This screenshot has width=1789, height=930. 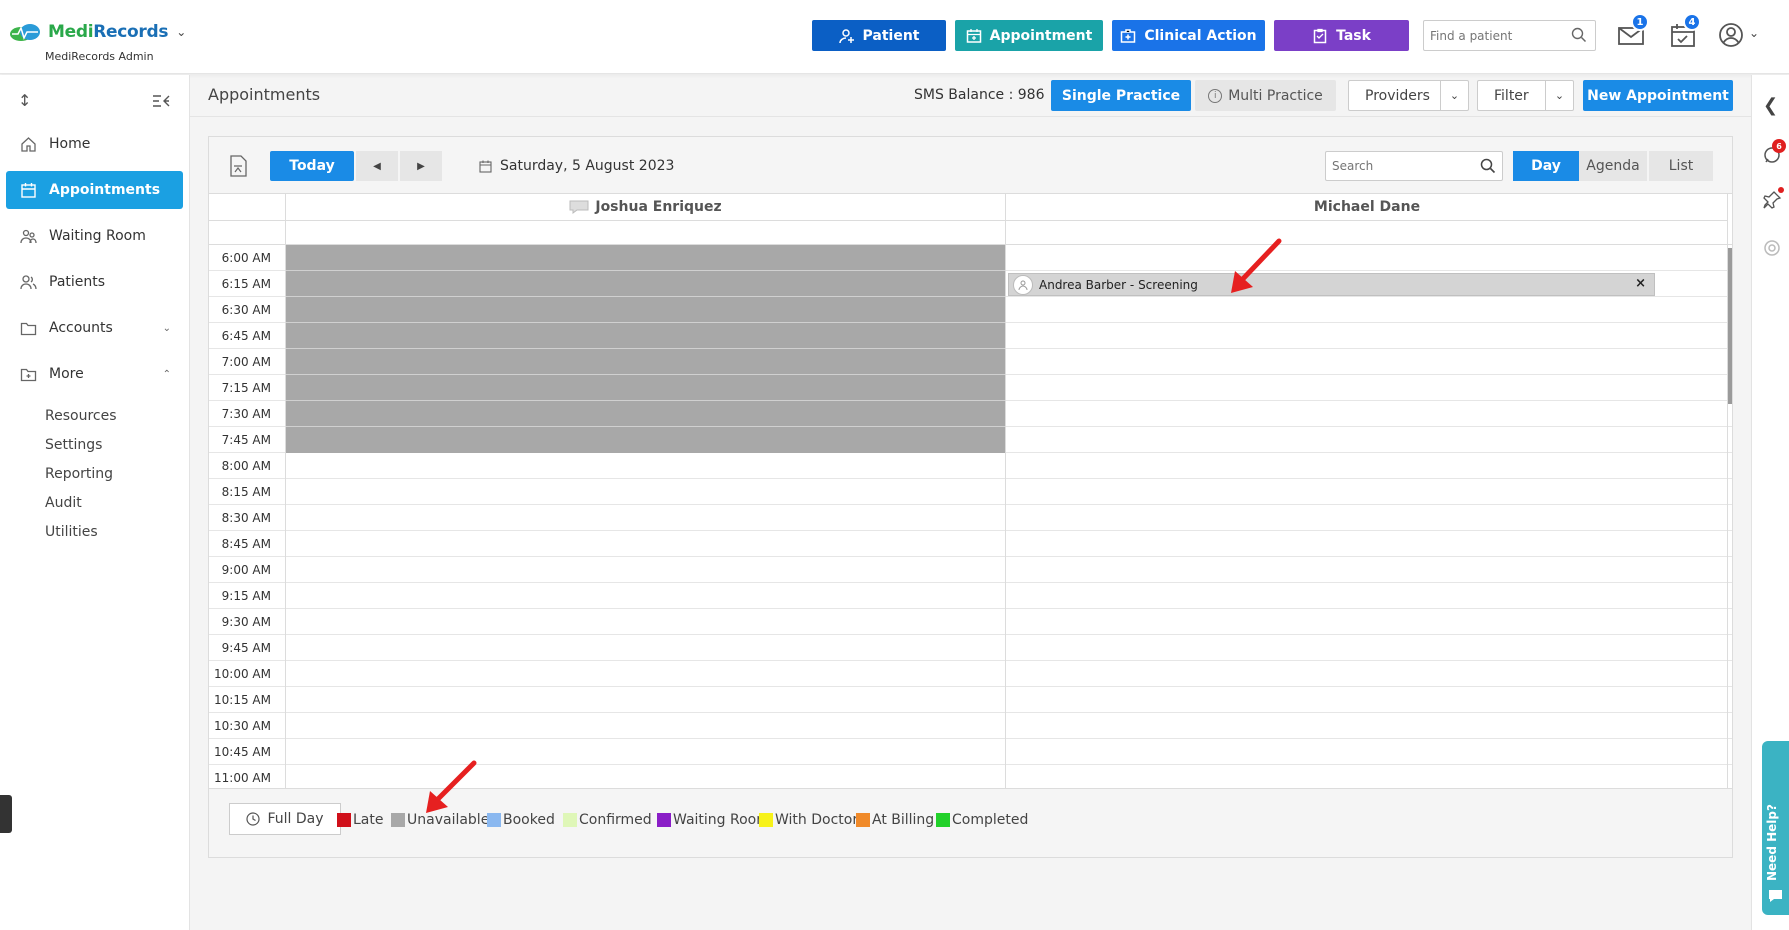 What do you see at coordinates (1525, 95) in the screenshot?
I see `filter-dropdown: Filter ⌄` at bounding box center [1525, 95].